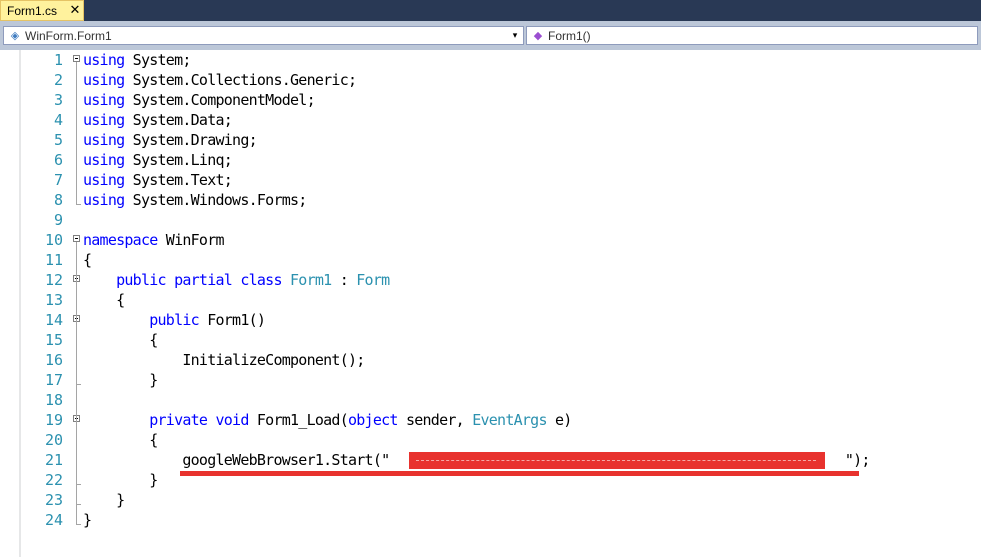 This screenshot has height=557, width=981. What do you see at coordinates (178, 160) in the screenshot?
I see `text-token: System.Linq;` at bounding box center [178, 160].